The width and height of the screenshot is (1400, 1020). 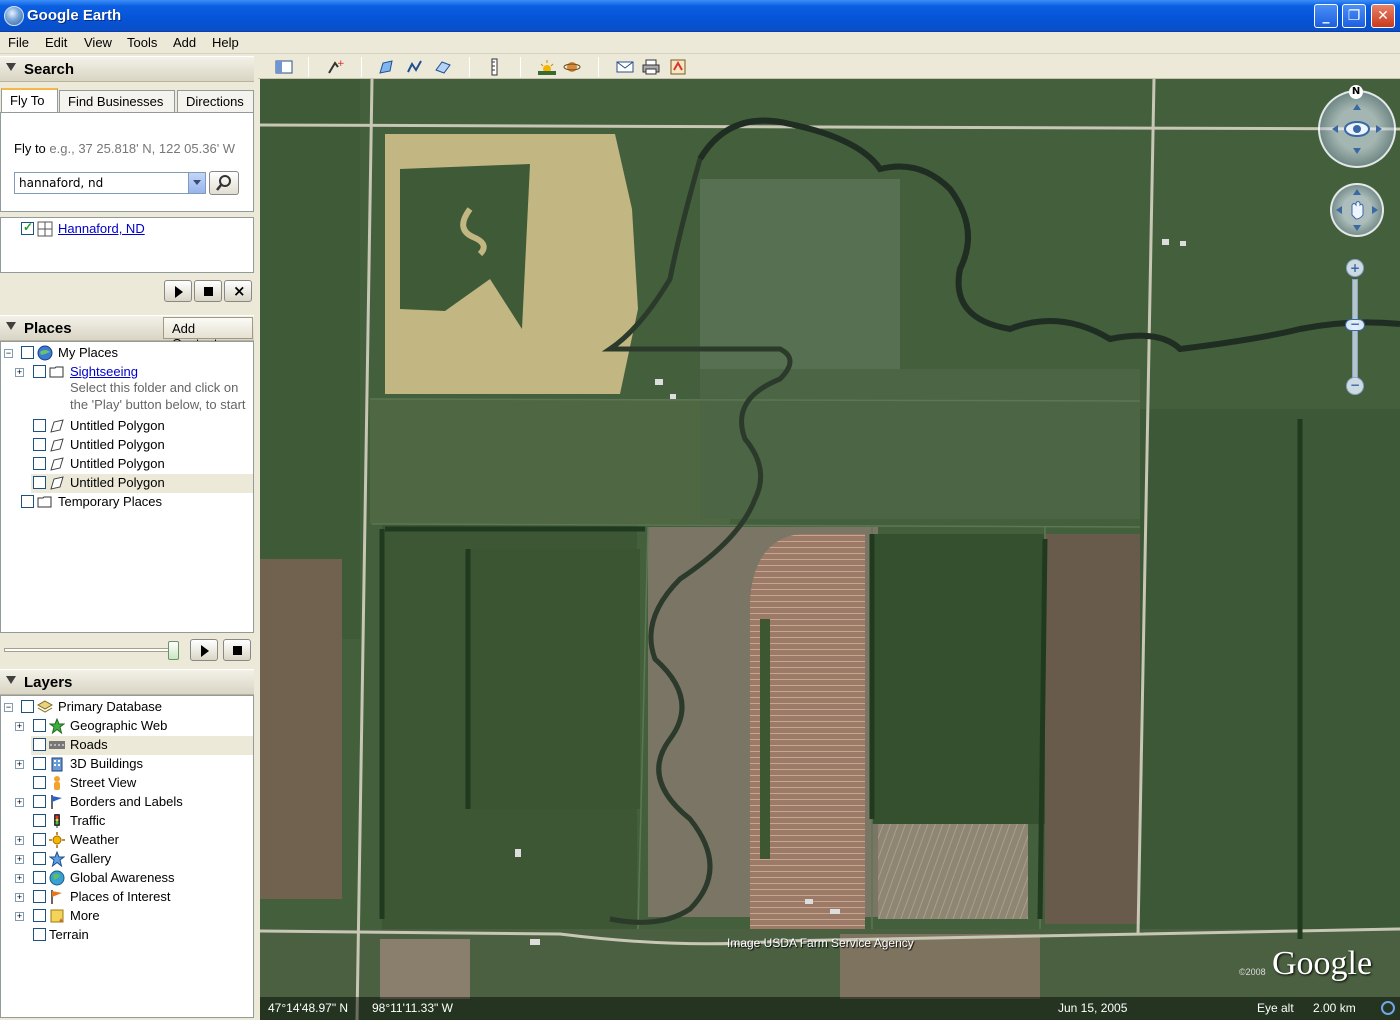 What do you see at coordinates (238, 291) in the screenshot?
I see `clear-button: ×` at bounding box center [238, 291].